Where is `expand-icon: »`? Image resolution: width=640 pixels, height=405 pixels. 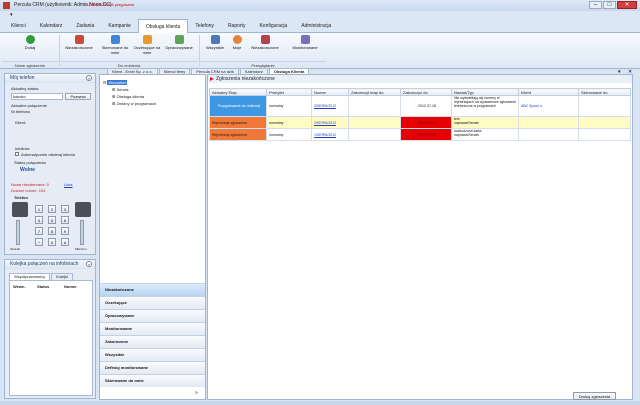 expand-icon: » is located at coordinates (196, 393).